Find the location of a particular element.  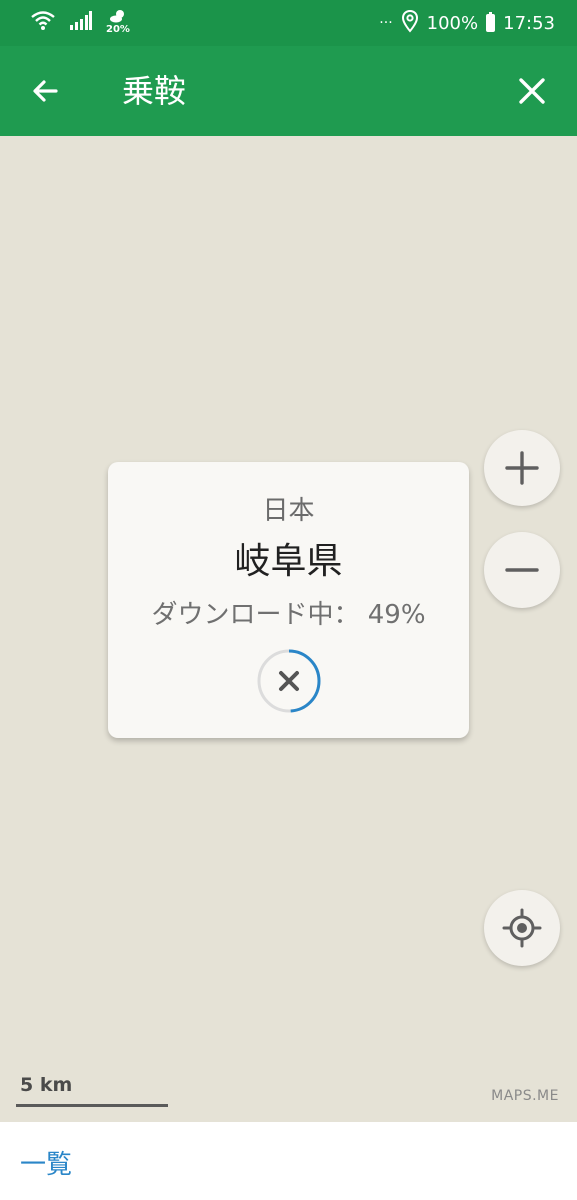

weather-indicator: 20% is located at coordinates (119, 23).